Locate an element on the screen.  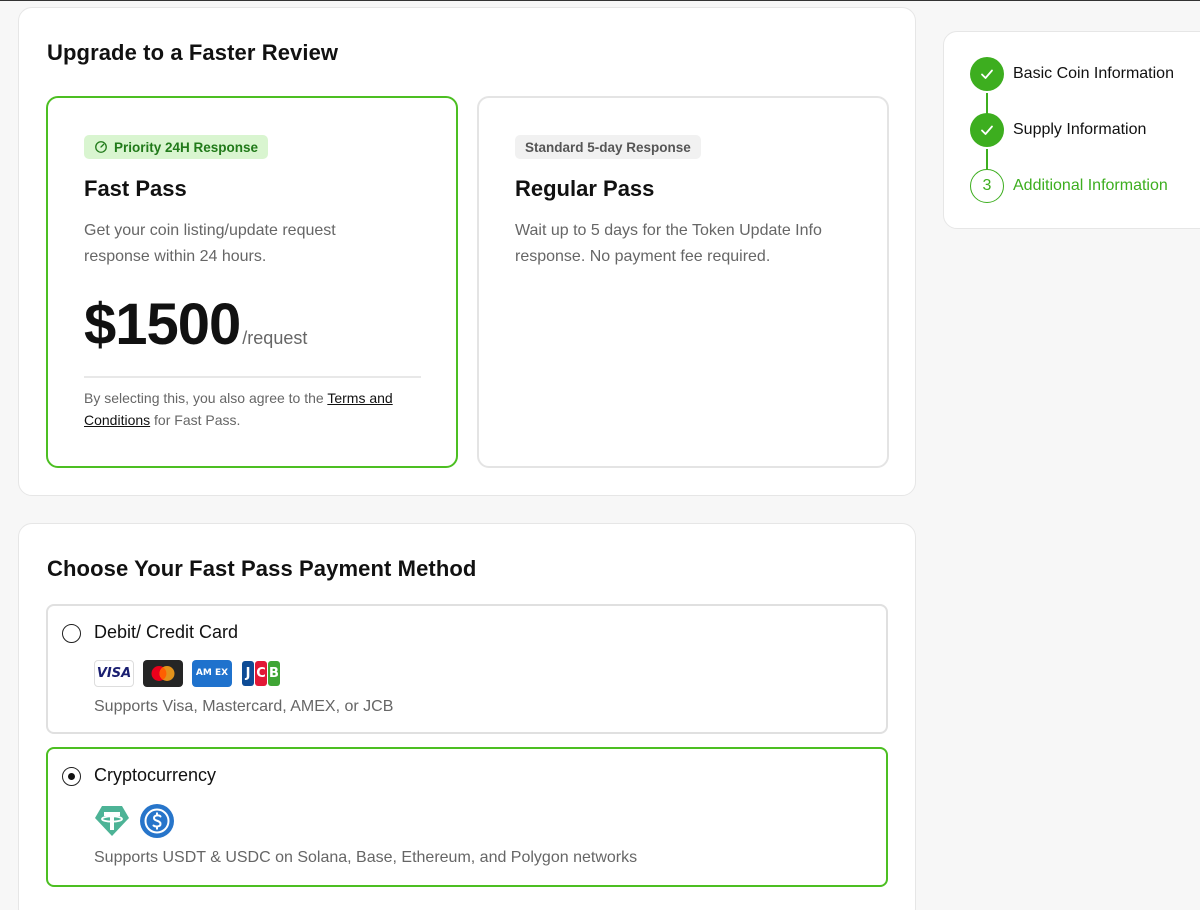
payment-title: Choose Your Fast Pass Payment Method is located at coordinates (262, 568).